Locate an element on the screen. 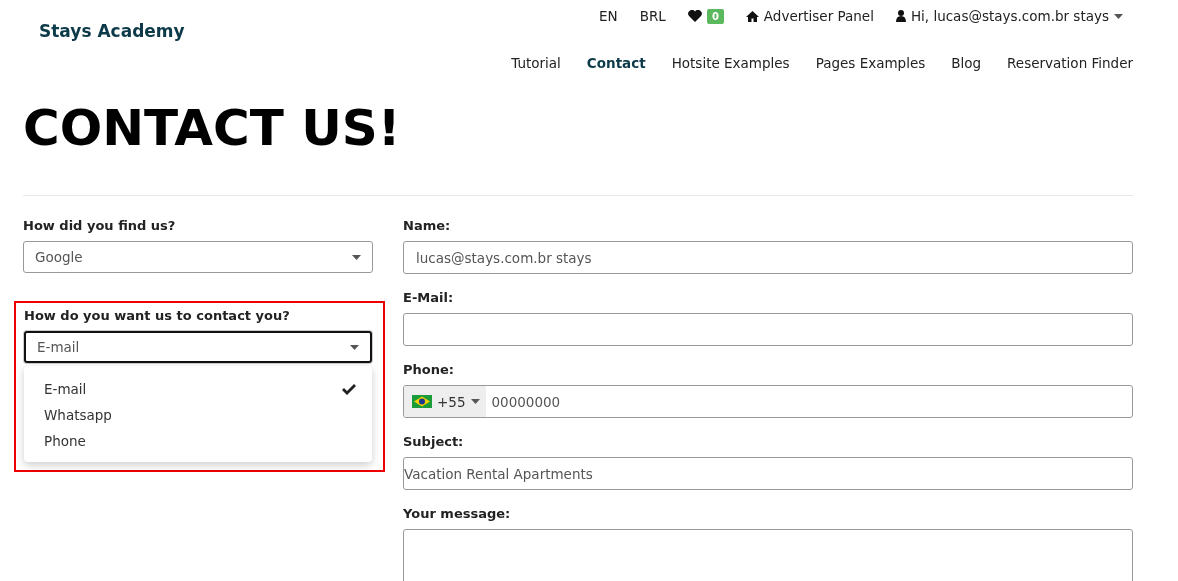 This screenshot has width=1178, height=581. text-field: lucas@stays.com.br stays is located at coordinates (768, 257).